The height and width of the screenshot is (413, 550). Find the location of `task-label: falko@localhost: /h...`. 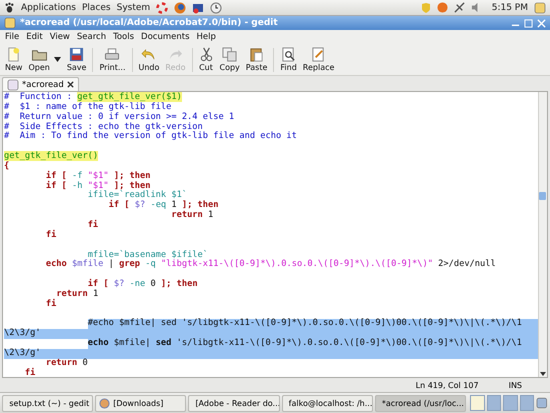

task-label: falko@localhost: /h... is located at coordinates (330, 403).